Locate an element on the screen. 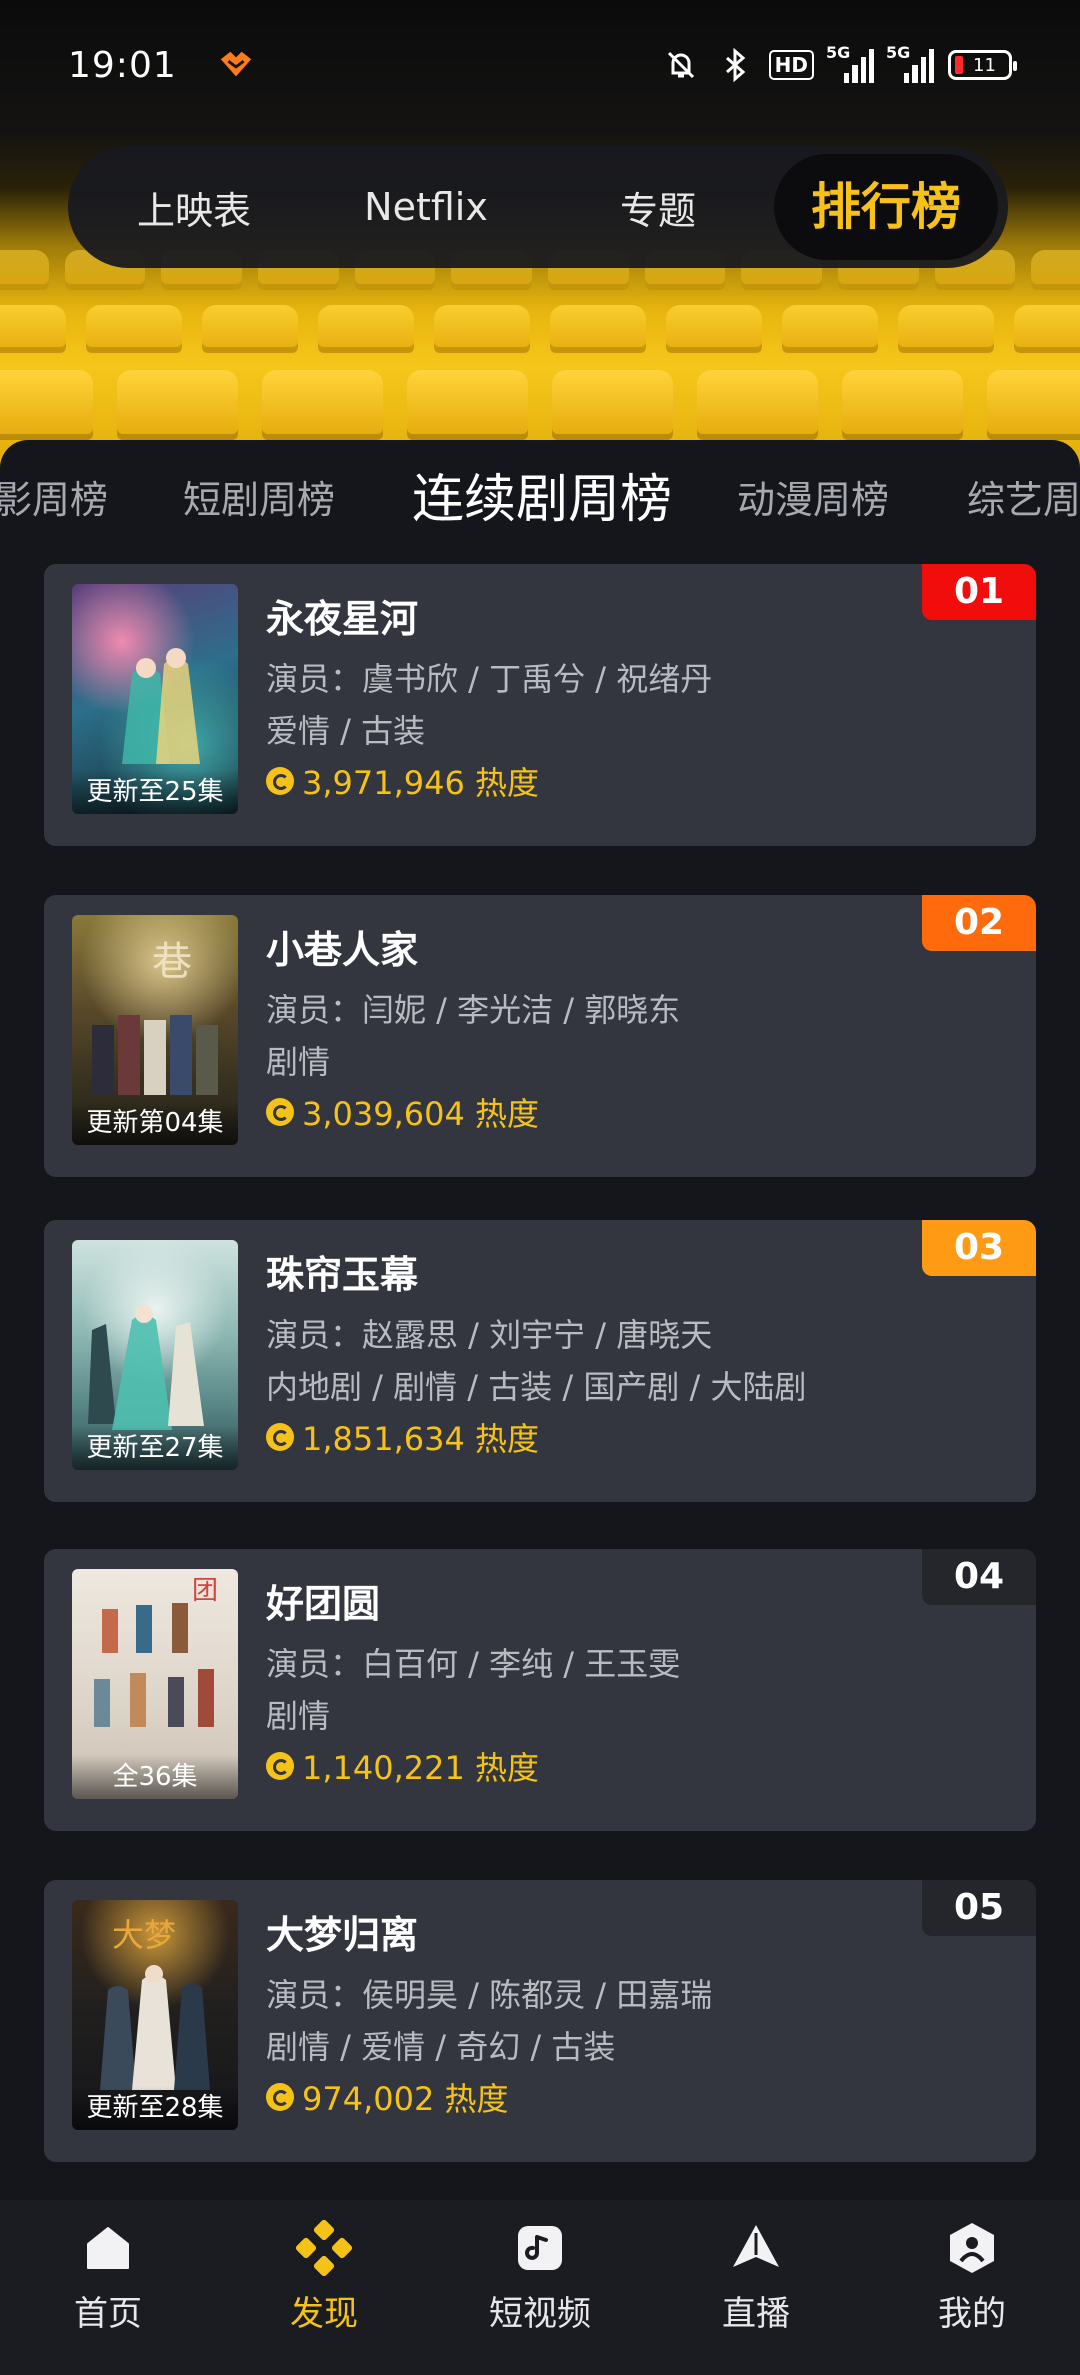 The width and height of the screenshot is (1080, 2375). subtab-short-drama-weekly: 短剧周榜 is located at coordinates (259, 500).